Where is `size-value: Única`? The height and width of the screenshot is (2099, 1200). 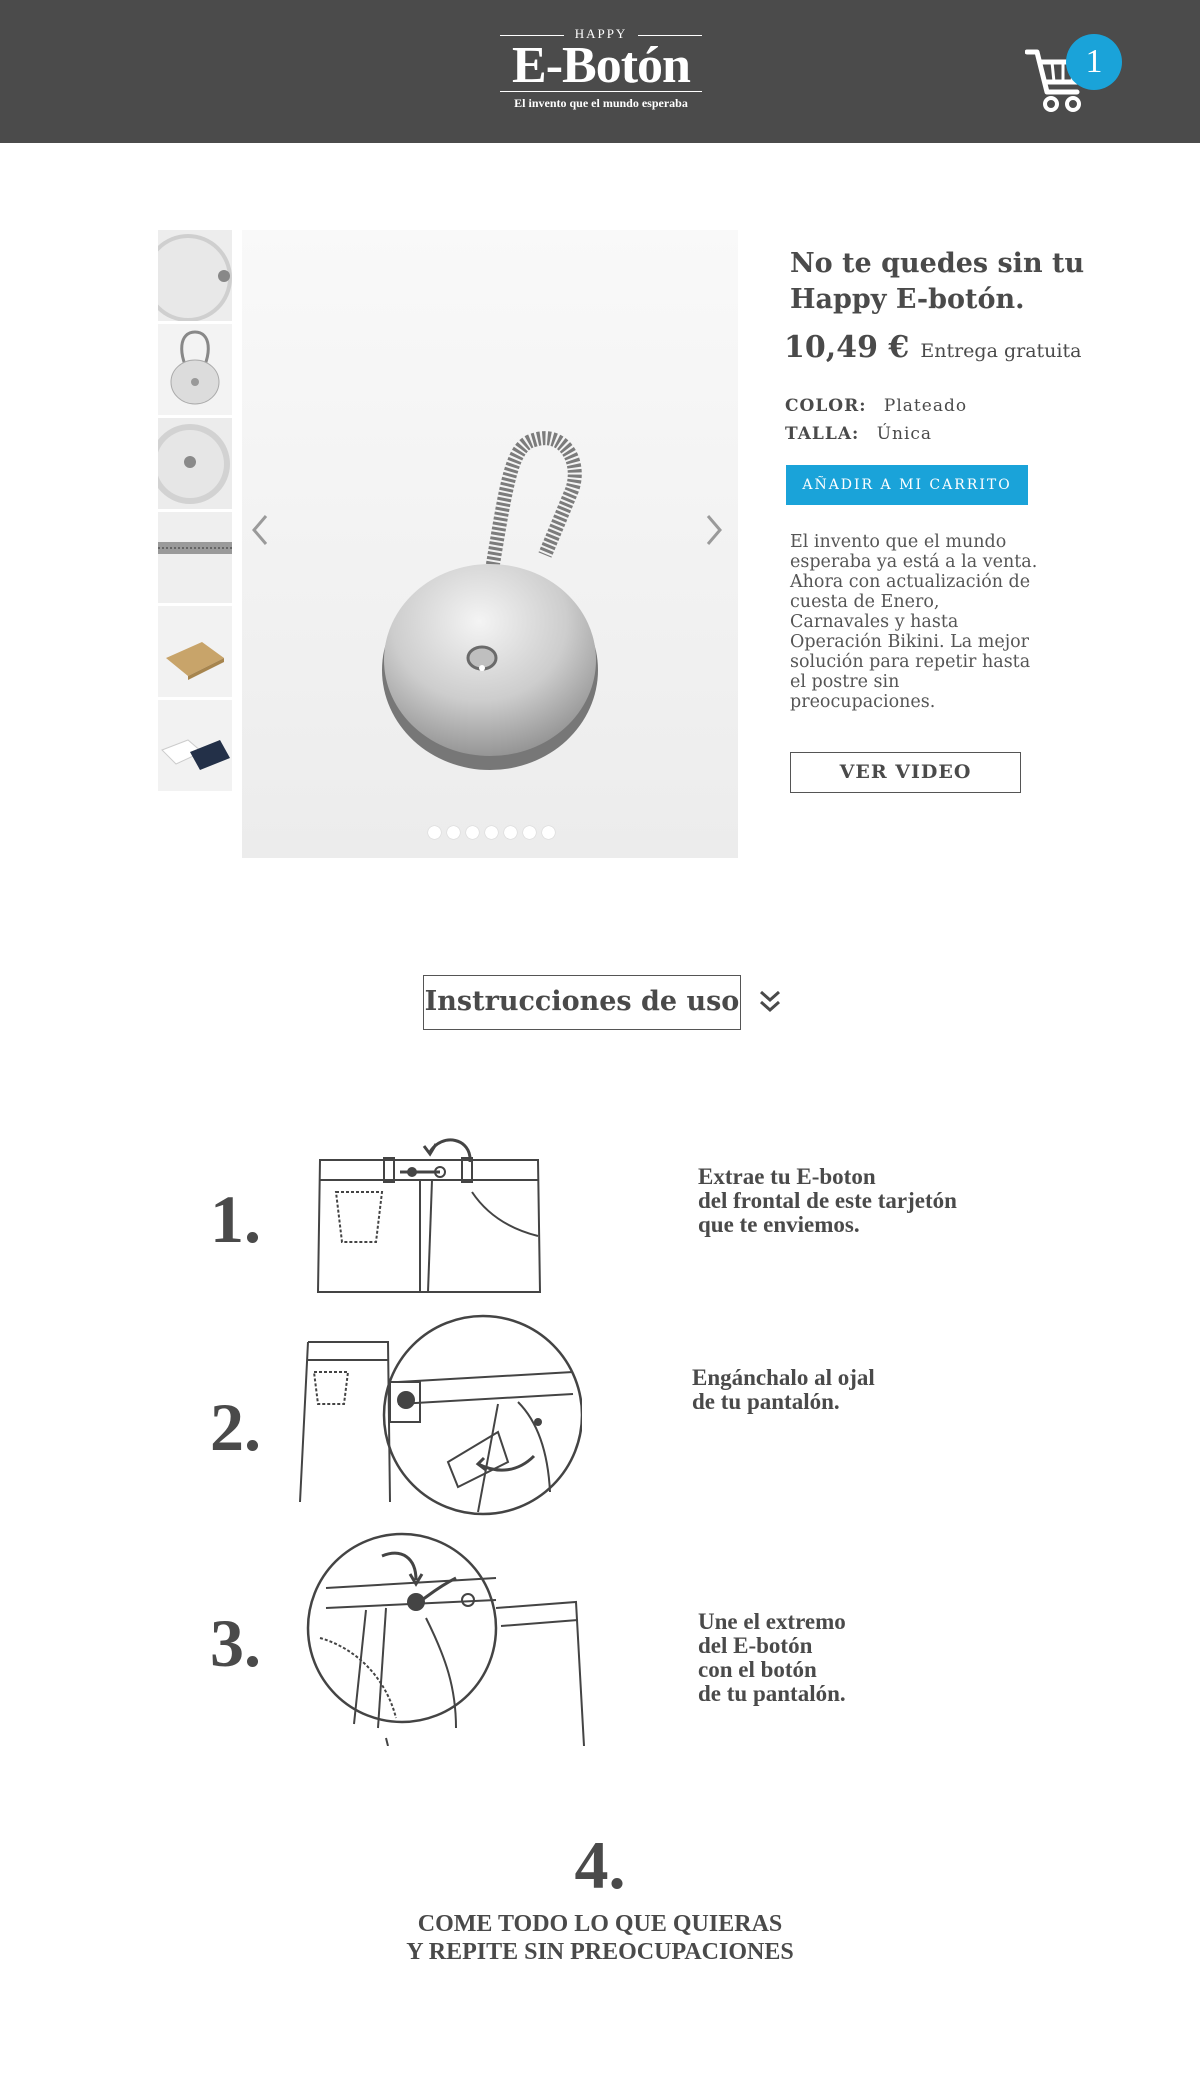
size-value: Única is located at coordinates (904, 434).